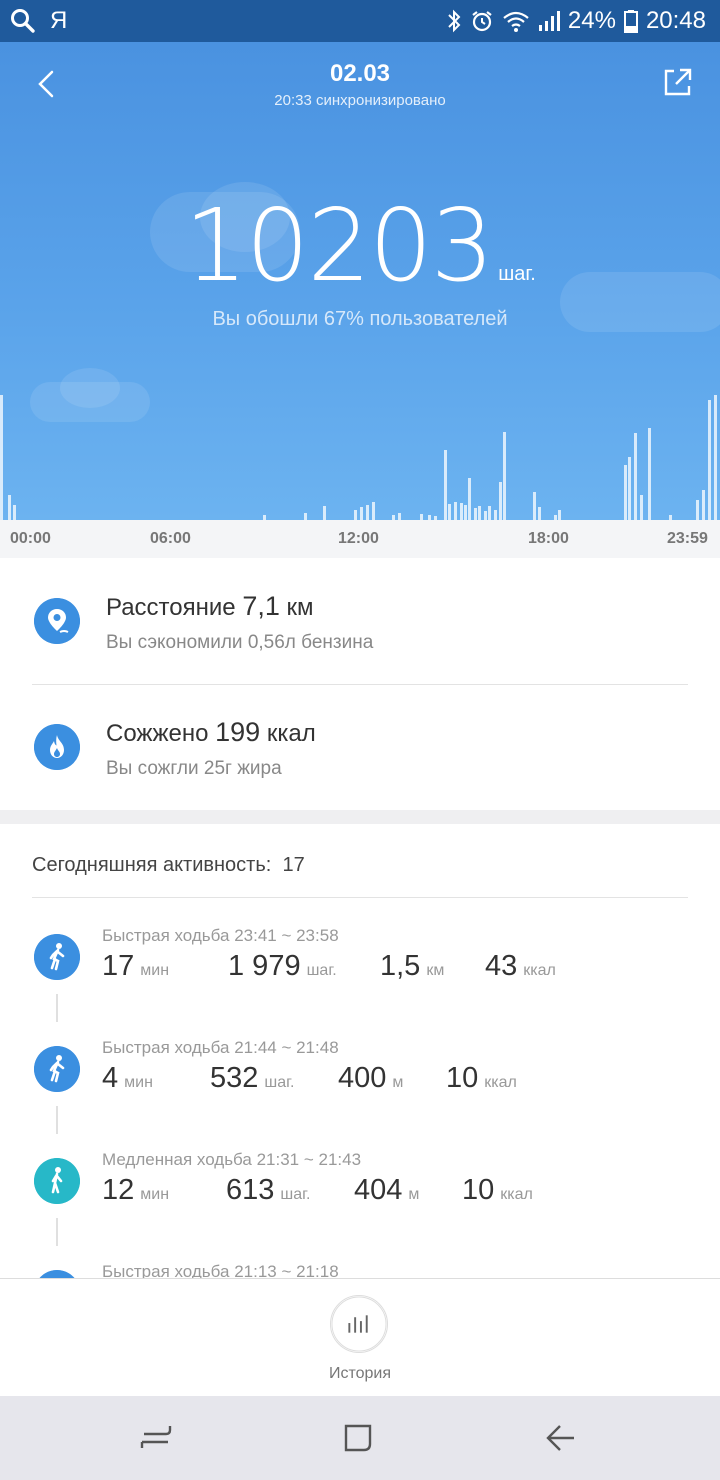 The height and width of the screenshot is (1480, 720). What do you see at coordinates (359, 1324) in the screenshot?
I see `history-button` at bounding box center [359, 1324].